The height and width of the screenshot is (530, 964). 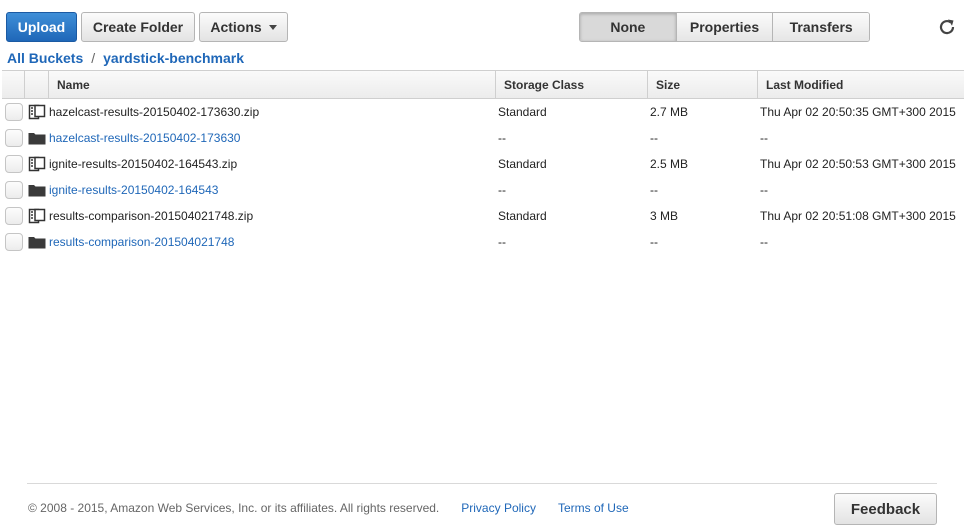 What do you see at coordinates (669, 164) in the screenshot?
I see `size-cell: 2.5 MB` at bounding box center [669, 164].